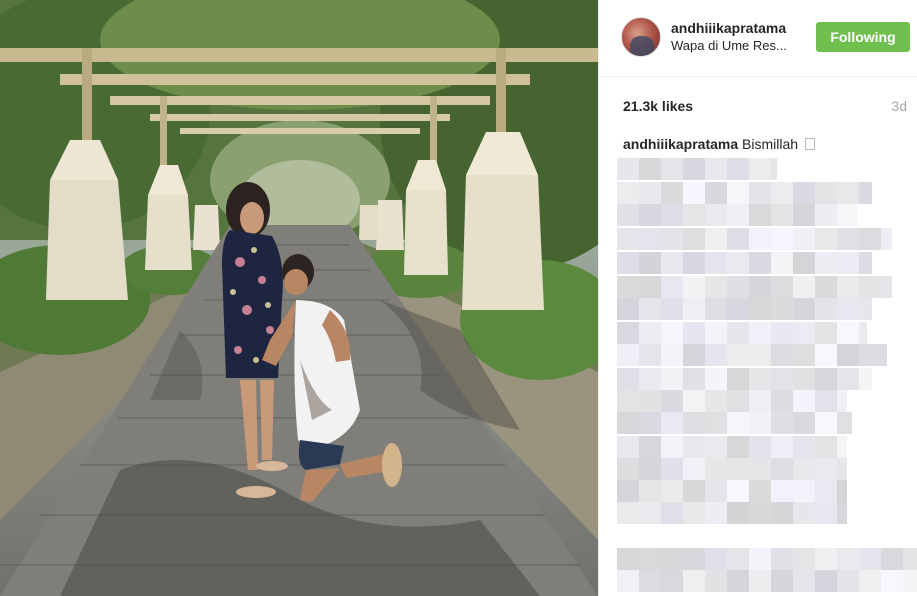  What do you see at coordinates (728, 28) in the screenshot?
I see `username-link: andhiiikapratama` at bounding box center [728, 28].